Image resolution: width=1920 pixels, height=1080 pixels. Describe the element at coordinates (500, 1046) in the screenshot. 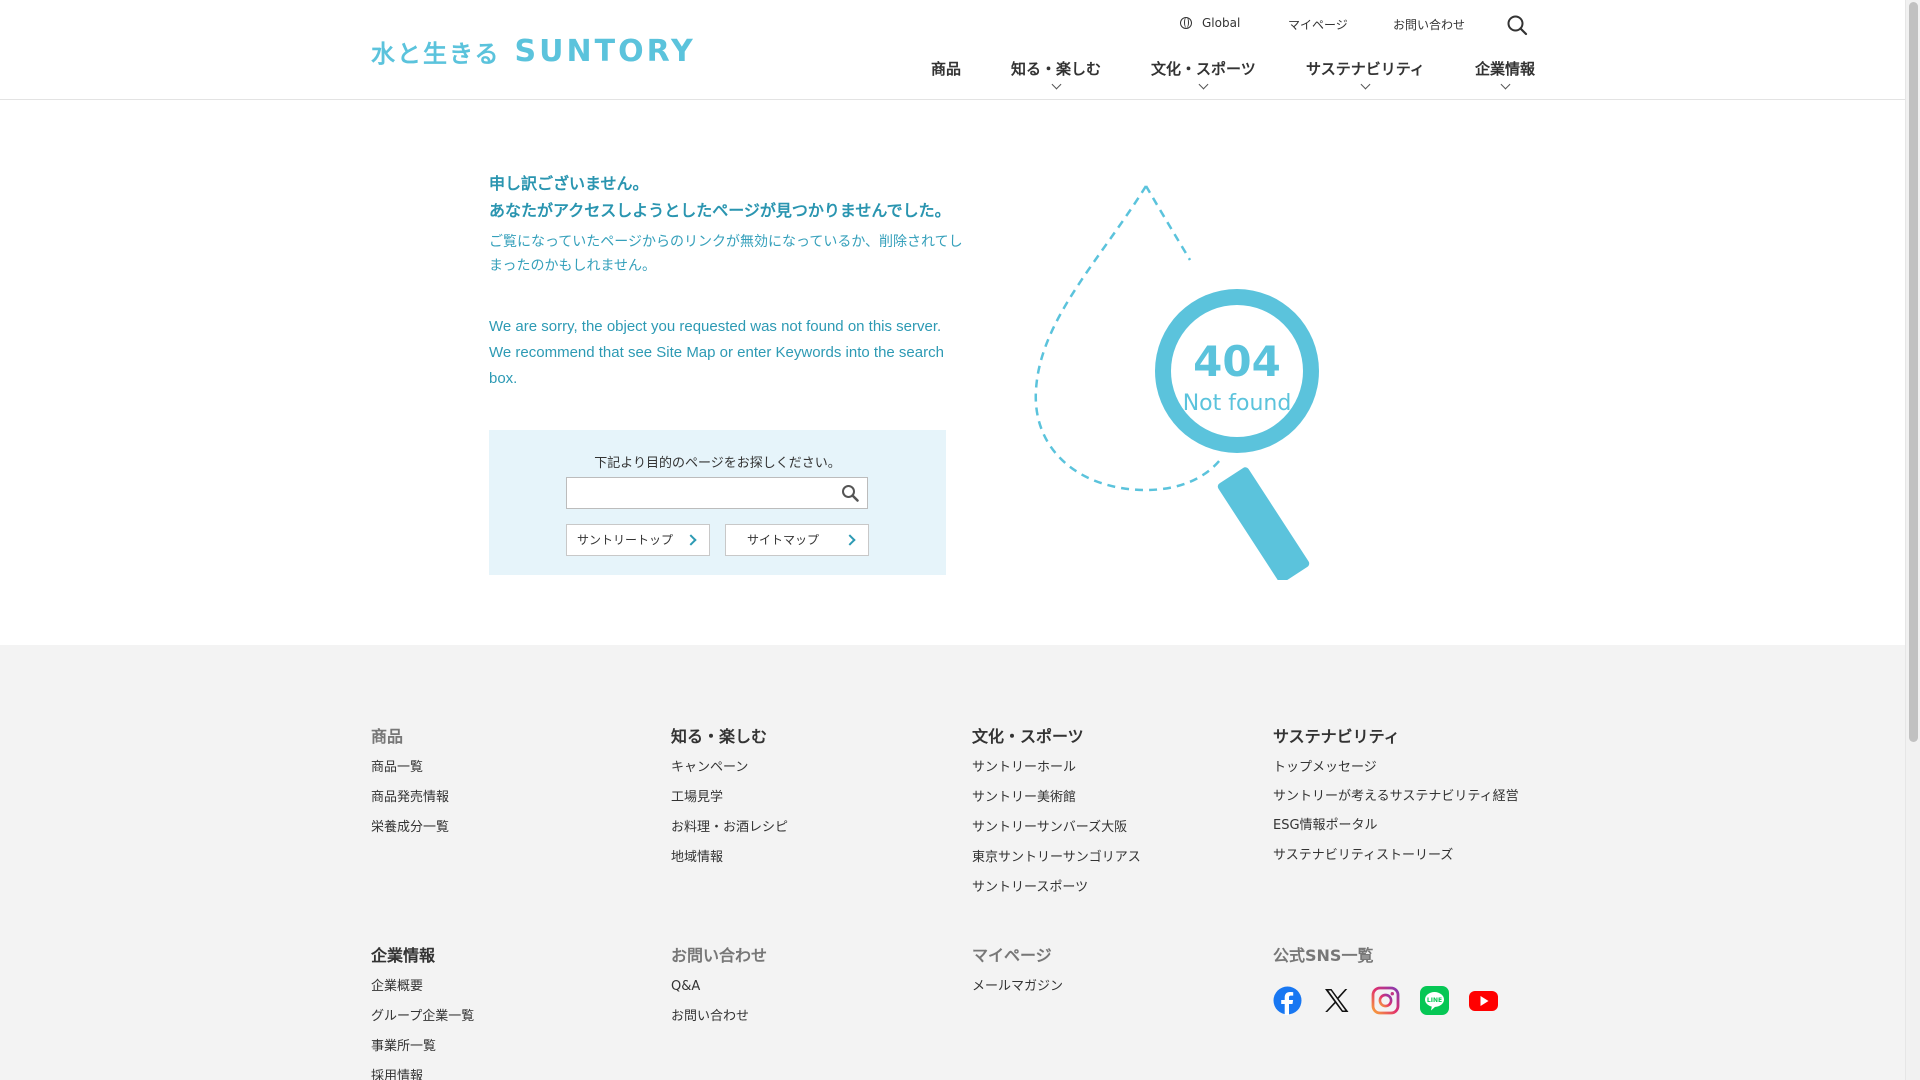

I see `footer-link: 事業所一覧` at that location.